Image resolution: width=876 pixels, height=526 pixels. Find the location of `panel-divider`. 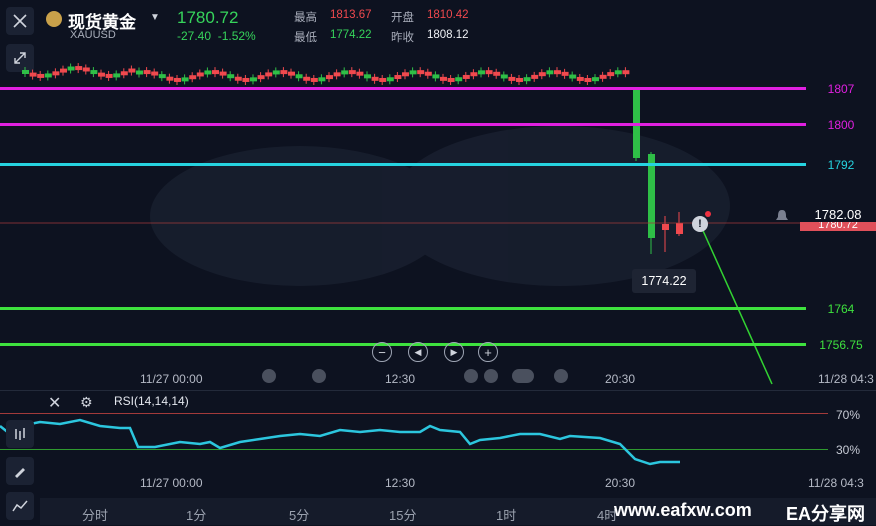

panel-divider is located at coordinates (438, 390).